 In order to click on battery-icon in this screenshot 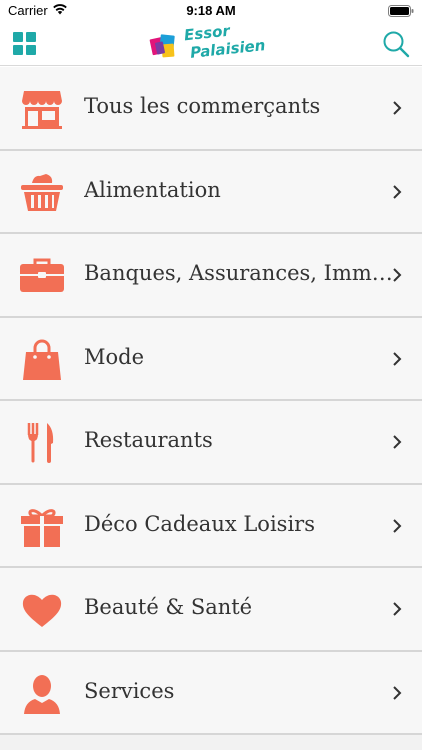, I will do `click(401, 11)`.